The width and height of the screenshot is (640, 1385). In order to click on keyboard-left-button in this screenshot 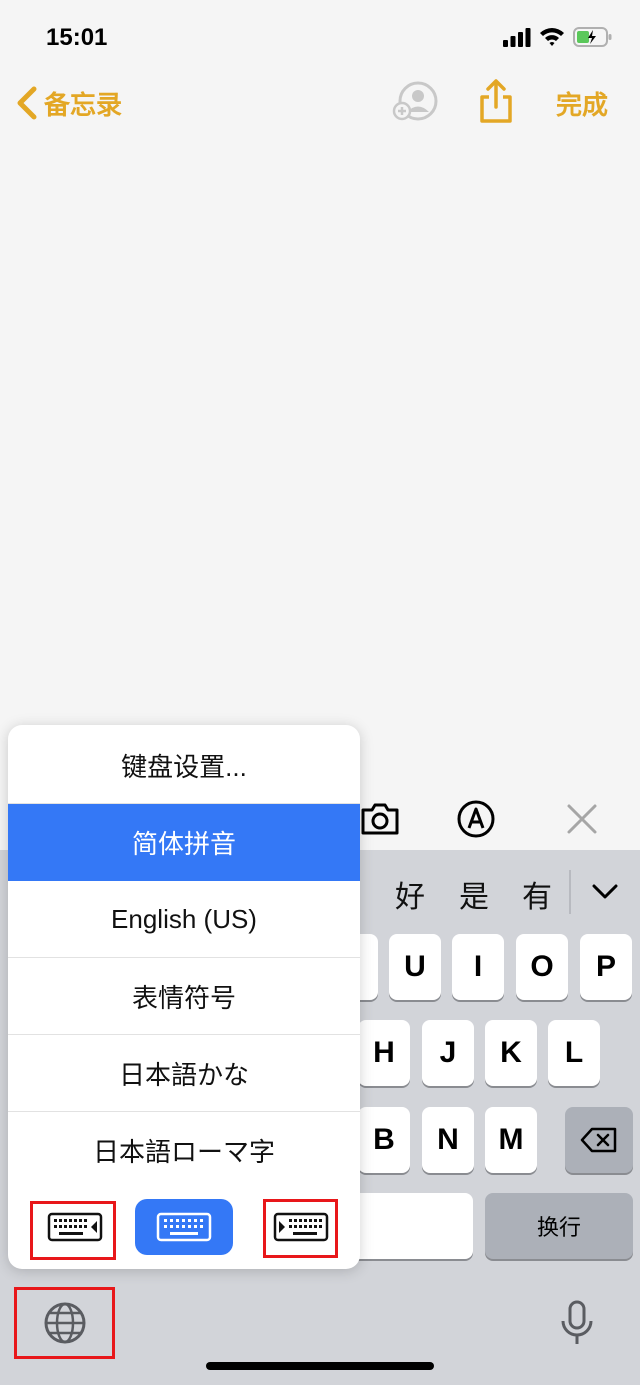, I will do `click(75, 1227)`.